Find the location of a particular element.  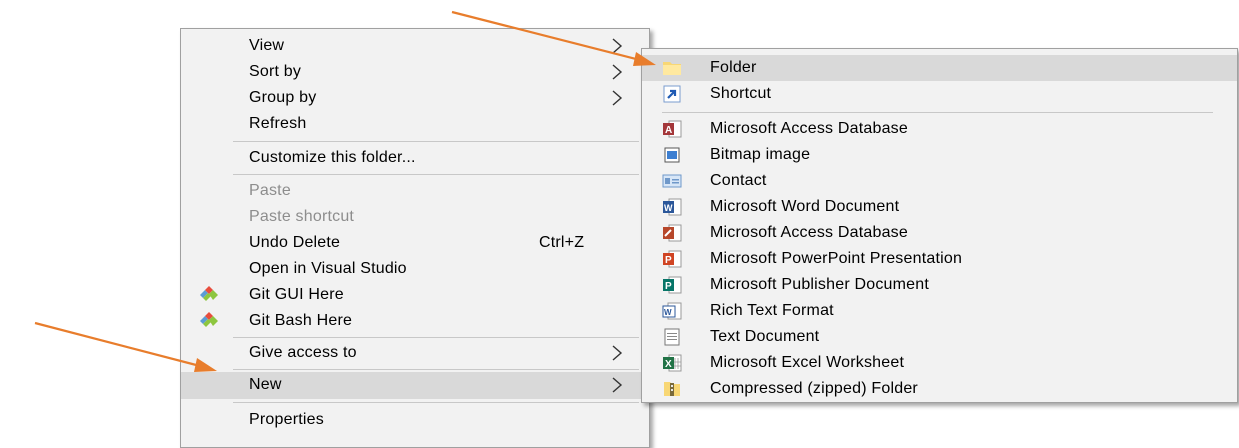

word-icon: W is located at coordinates (672, 207).